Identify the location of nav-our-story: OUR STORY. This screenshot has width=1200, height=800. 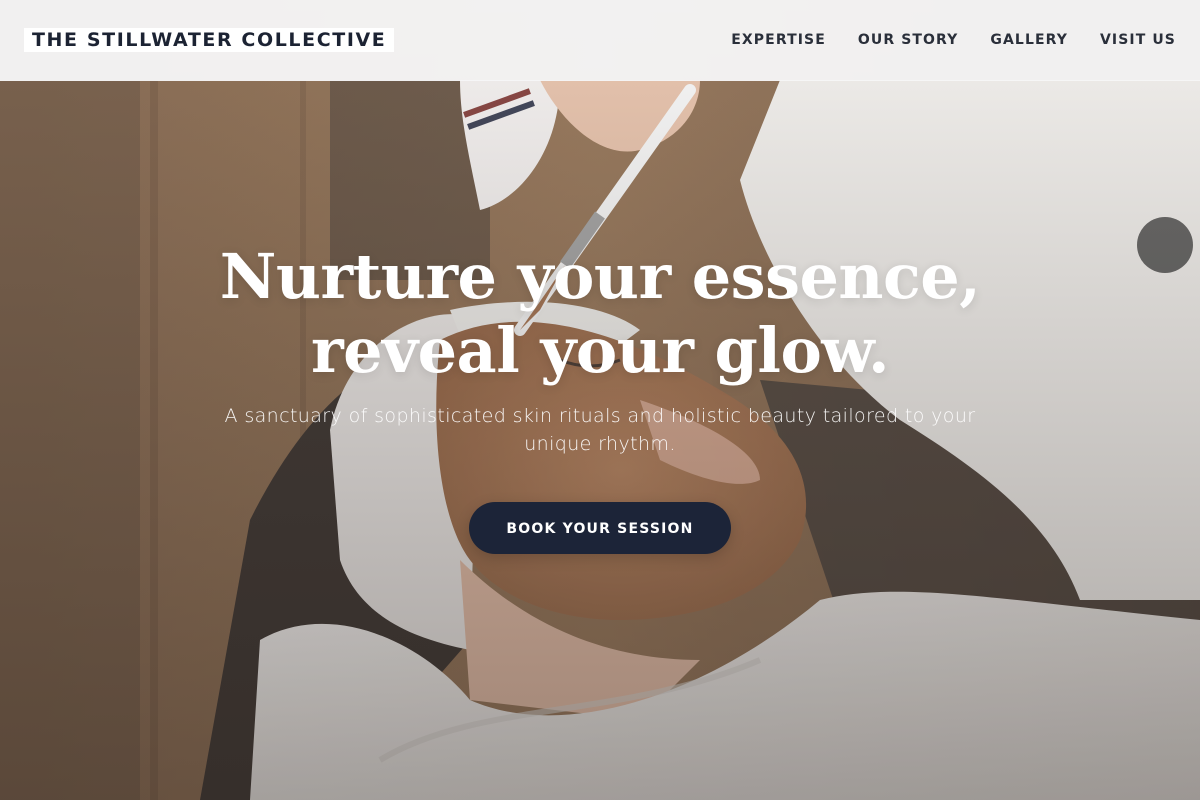
(908, 40).